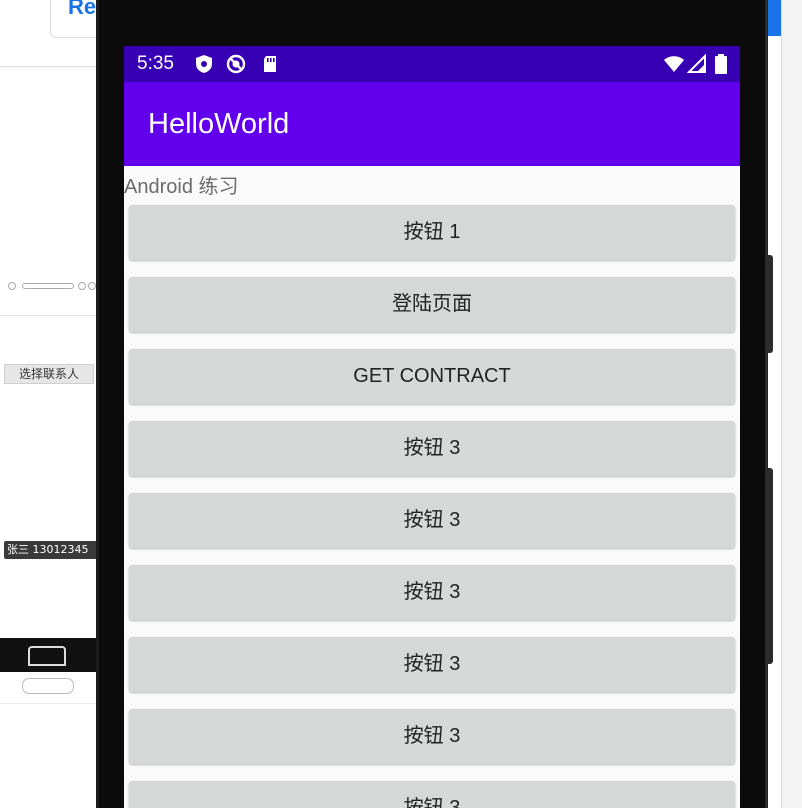 Image resolution: width=802 pixels, height=808 pixels. I want to click on no-disturb-icon, so click(236, 64).